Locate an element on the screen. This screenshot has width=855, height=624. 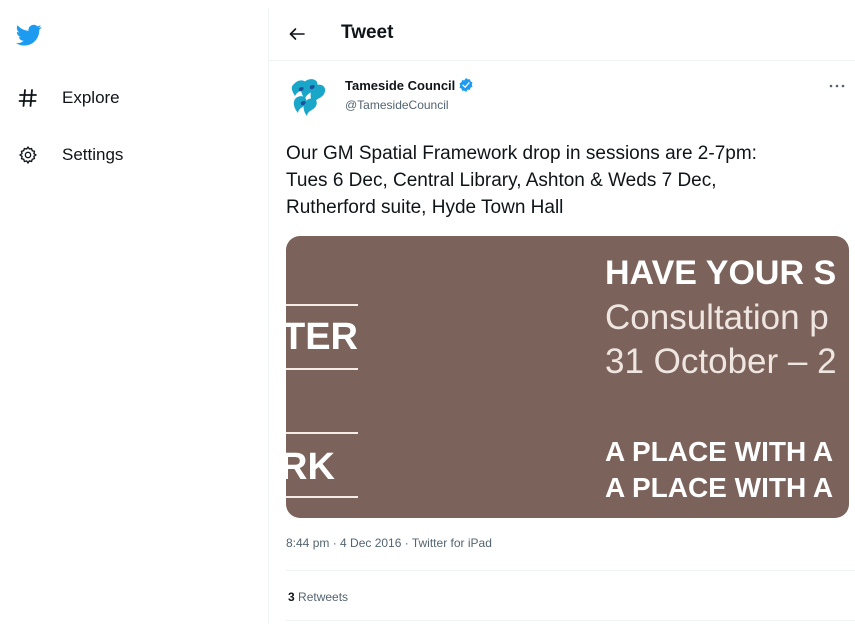
sidebar-item-label: Explore is located at coordinates (91, 97).